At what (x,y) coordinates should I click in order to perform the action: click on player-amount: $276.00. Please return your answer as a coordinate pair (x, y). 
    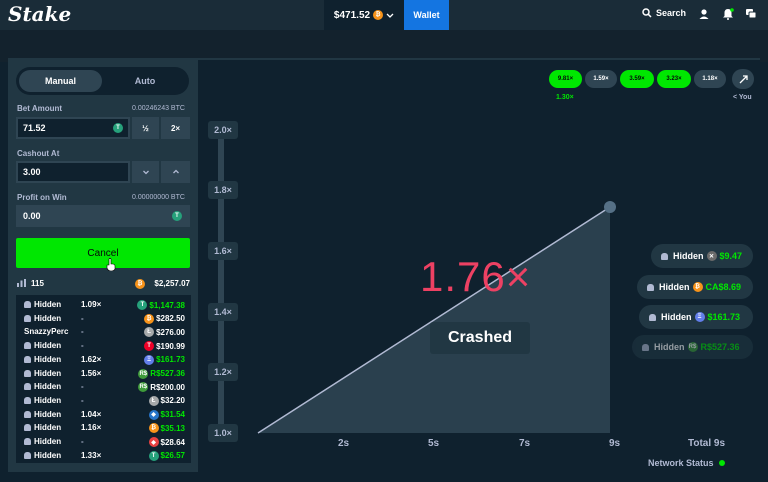
    Looking at the image, I should click on (170, 332).